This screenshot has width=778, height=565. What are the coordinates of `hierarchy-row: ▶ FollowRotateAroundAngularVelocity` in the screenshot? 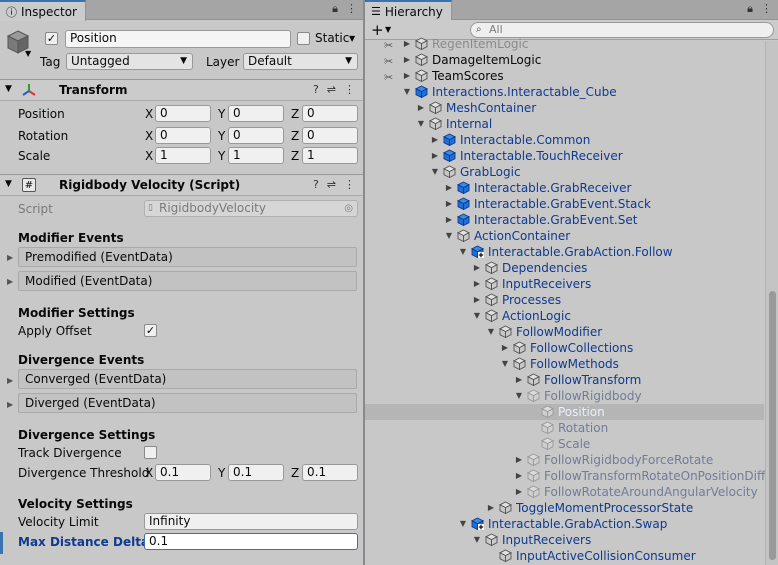 It's located at (564, 492).